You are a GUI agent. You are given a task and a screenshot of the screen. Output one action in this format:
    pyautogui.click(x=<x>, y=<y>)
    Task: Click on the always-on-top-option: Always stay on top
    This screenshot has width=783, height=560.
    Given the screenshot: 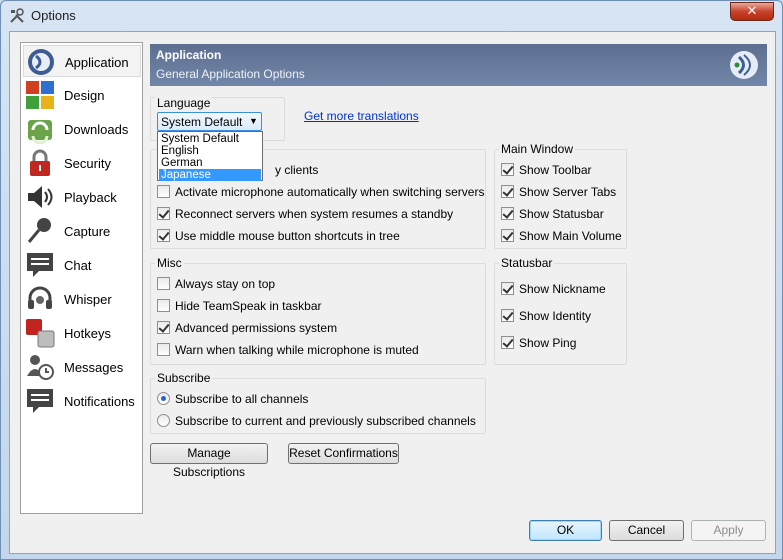 What is the action you would take?
    pyautogui.click(x=317, y=284)
    